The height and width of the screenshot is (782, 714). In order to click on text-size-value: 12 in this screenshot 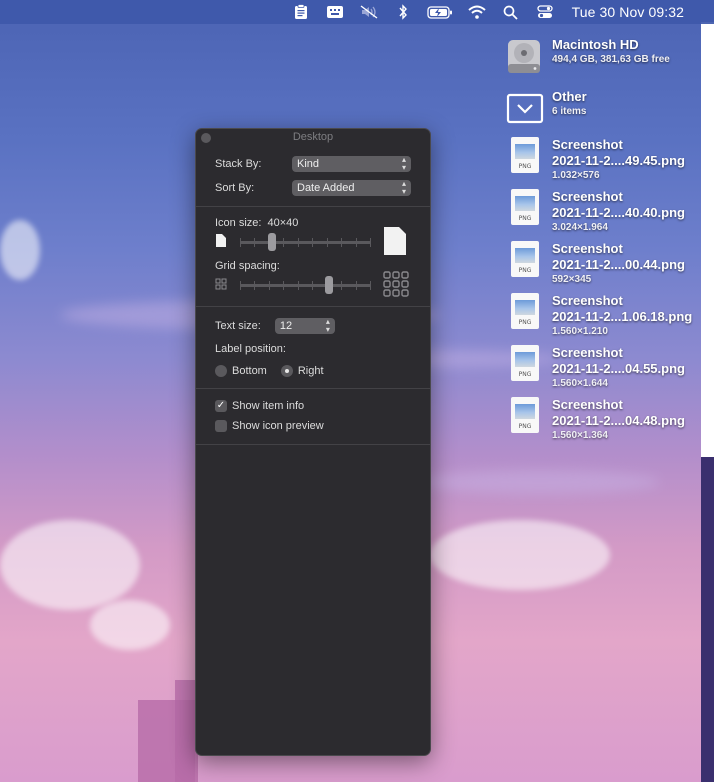, I will do `click(286, 326)`.